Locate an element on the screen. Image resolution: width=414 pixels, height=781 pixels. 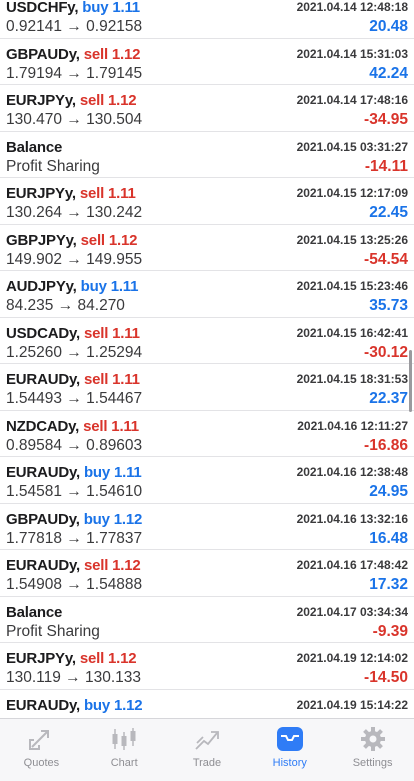
trade-icon is located at coordinates (207, 739).